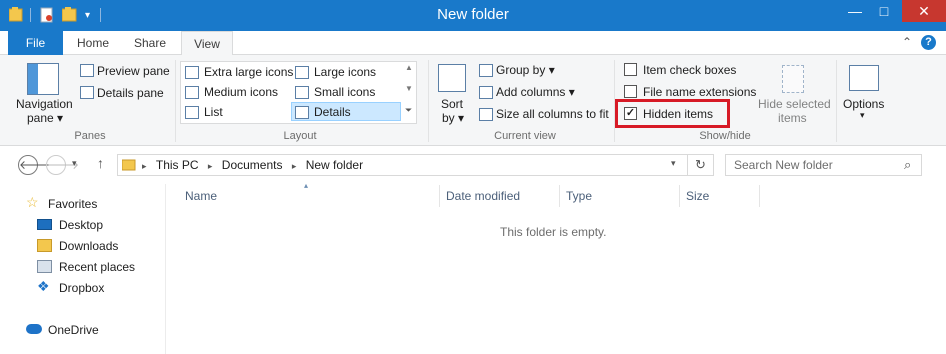  What do you see at coordinates (128, 164) in the screenshot?
I see `folder-icon` at bounding box center [128, 164].